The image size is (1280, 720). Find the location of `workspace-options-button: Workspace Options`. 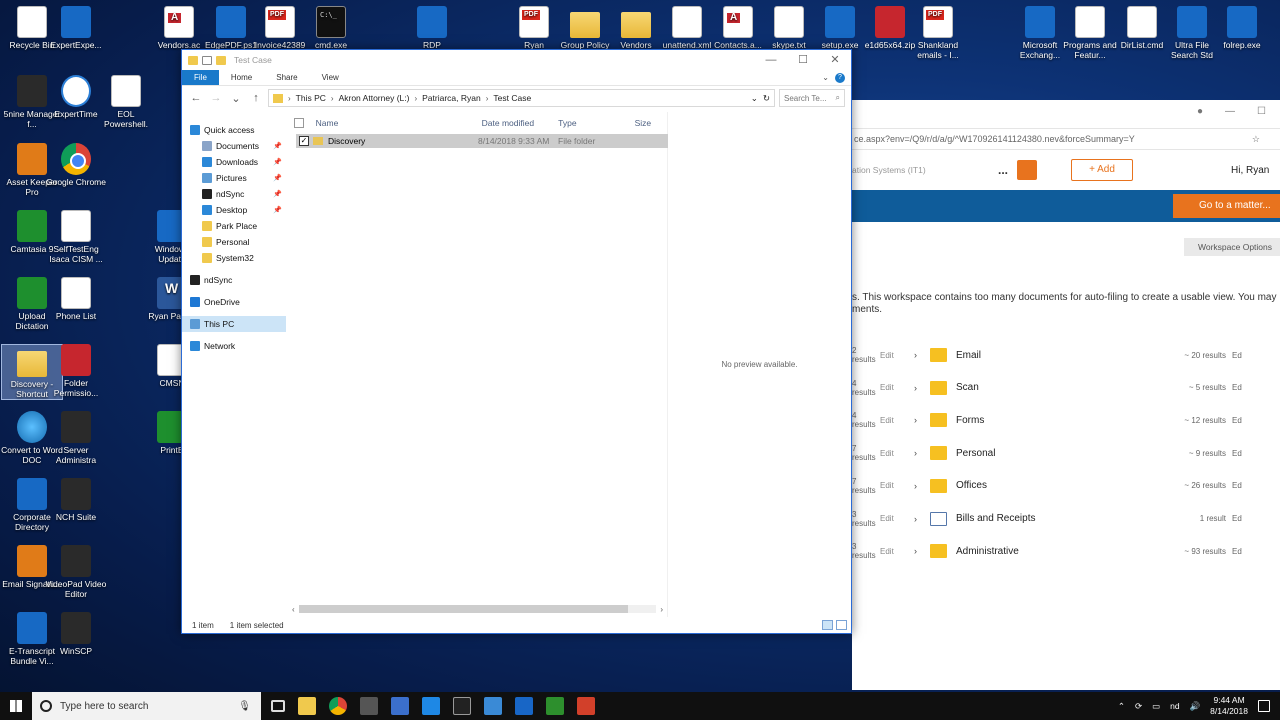

workspace-options-button: Workspace Options is located at coordinates (1232, 247).